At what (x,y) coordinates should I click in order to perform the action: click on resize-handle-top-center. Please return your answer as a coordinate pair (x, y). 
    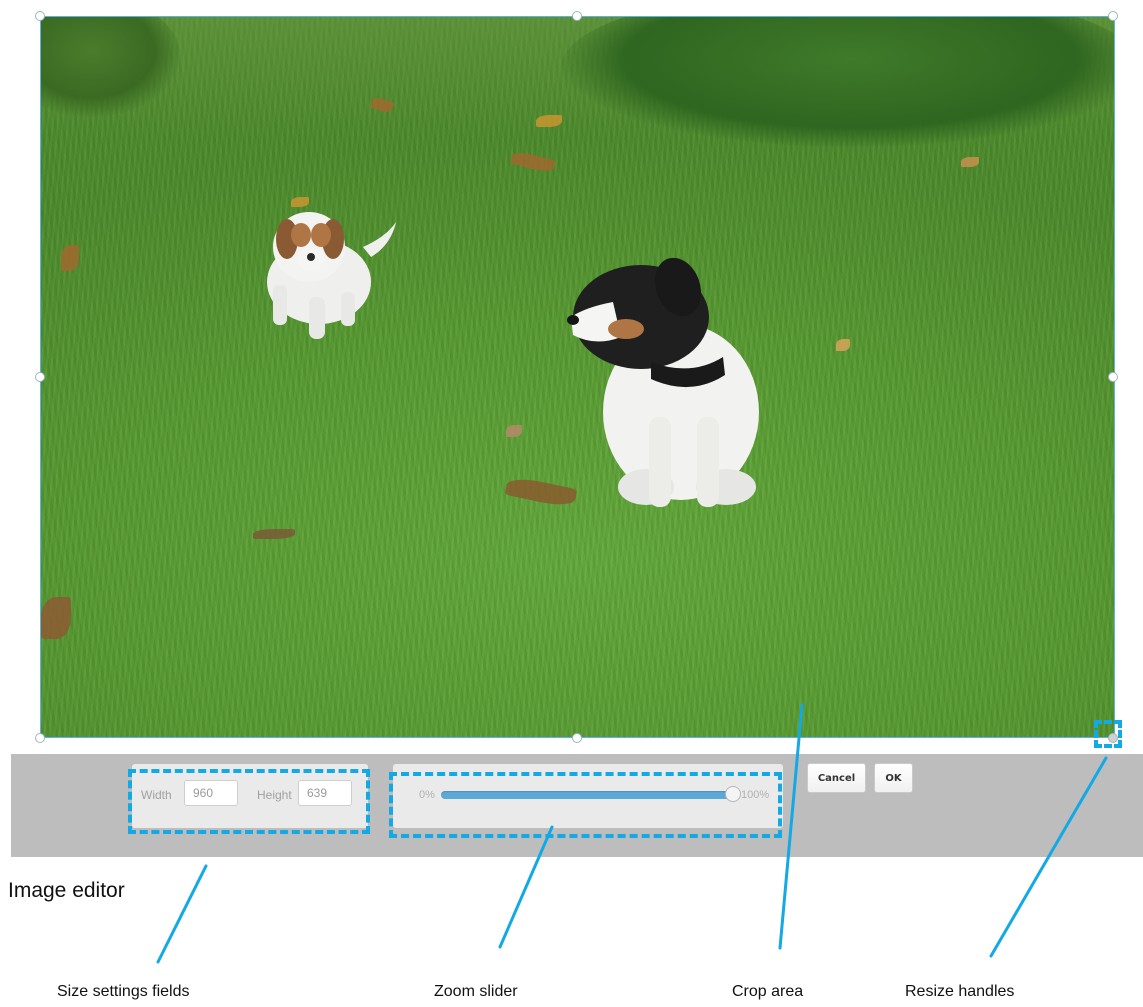
    Looking at the image, I should click on (577, 16).